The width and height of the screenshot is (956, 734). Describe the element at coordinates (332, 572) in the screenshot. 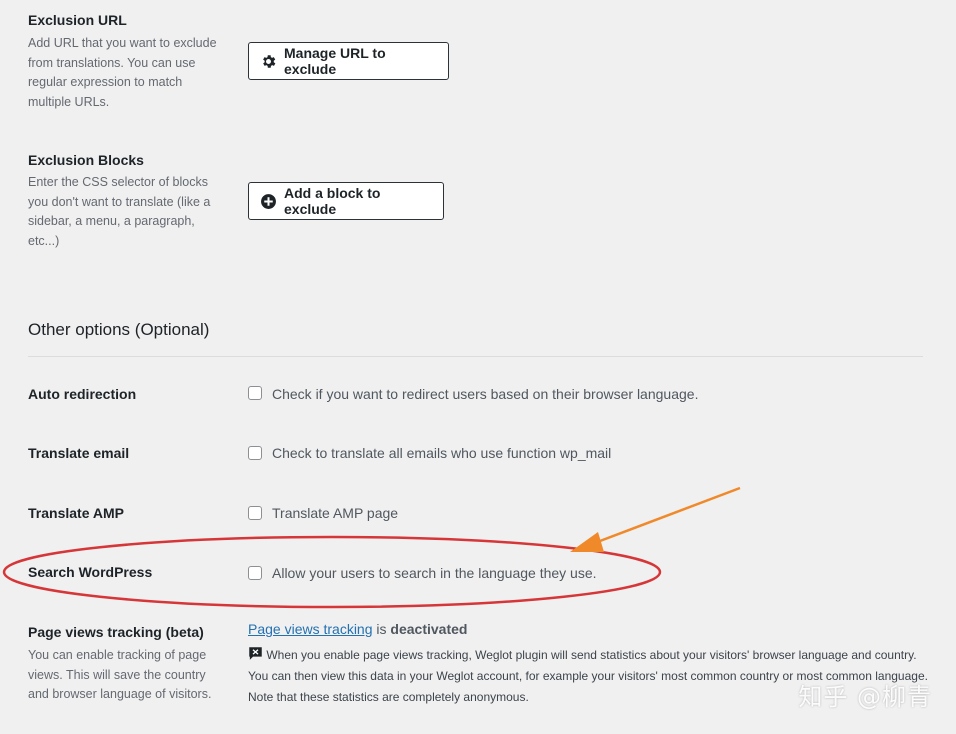

I see `highlight-ellipse` at that location.